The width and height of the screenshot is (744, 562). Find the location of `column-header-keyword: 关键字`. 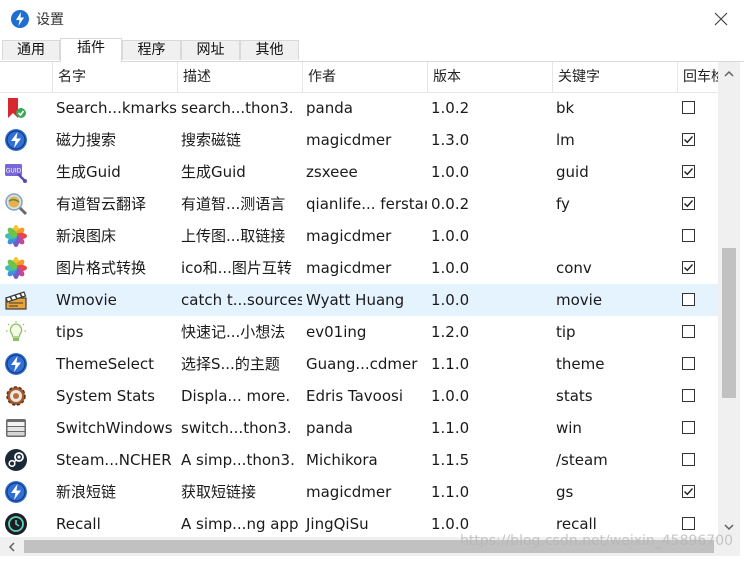

column-header-keyword: 关键字 is located at coordinates (614, 77).